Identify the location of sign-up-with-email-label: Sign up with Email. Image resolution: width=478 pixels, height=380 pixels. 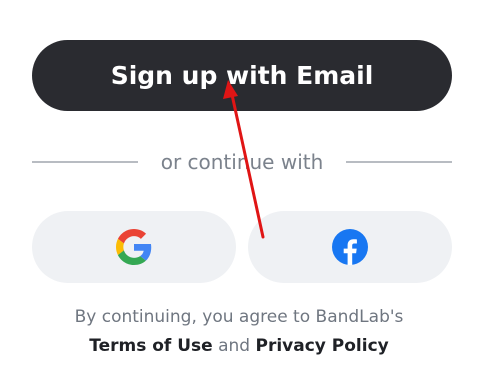
(242, 75).